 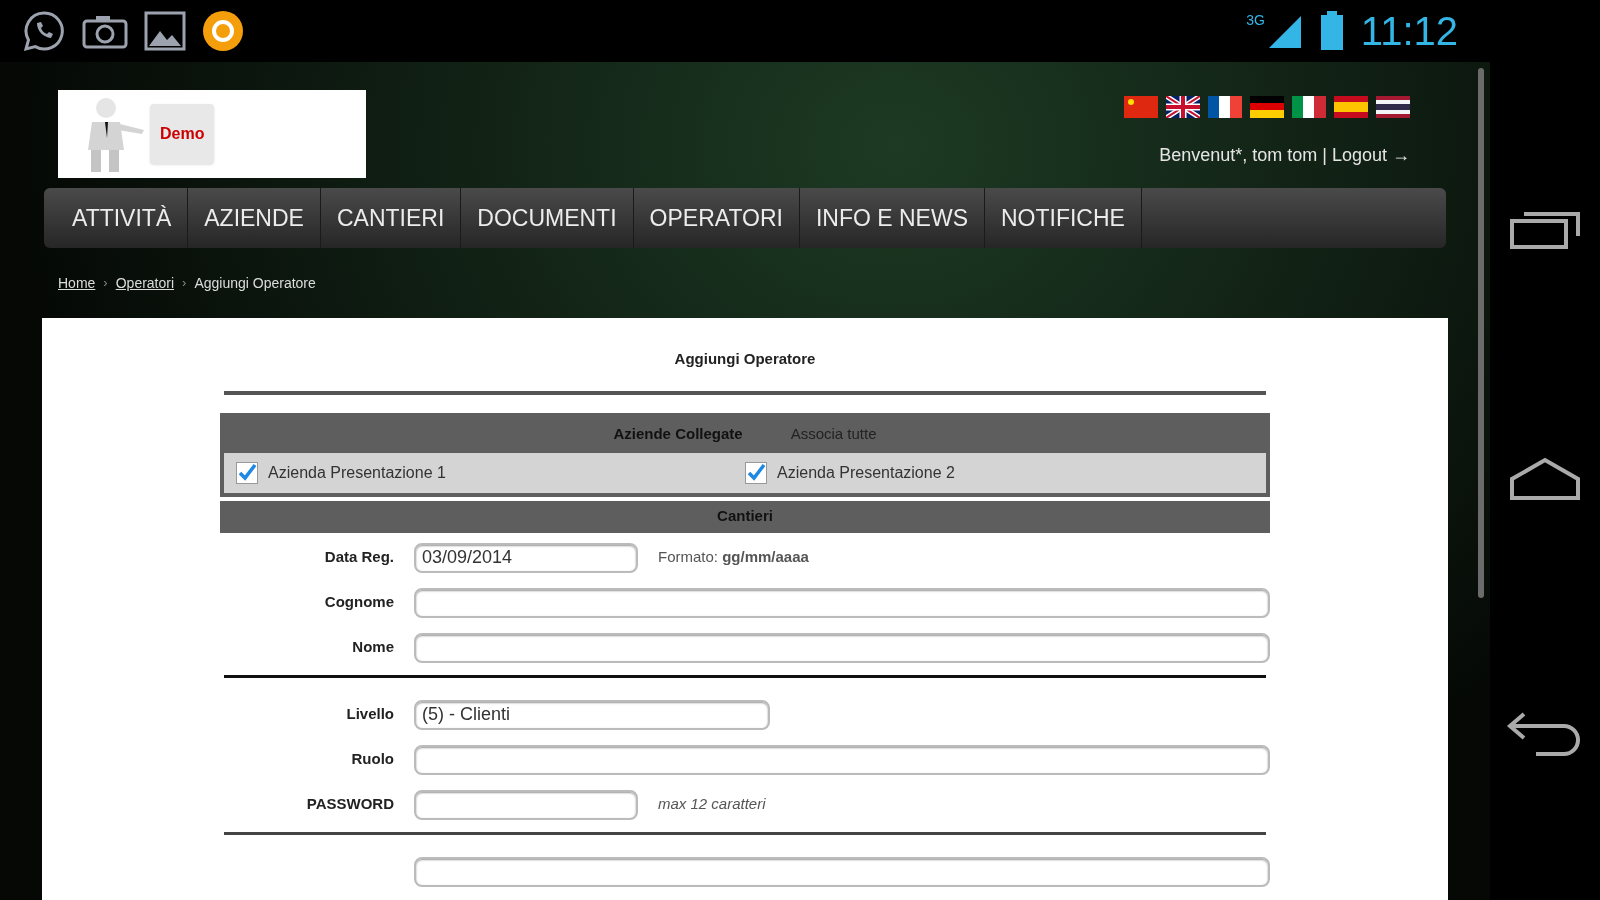 What do you see at coordinates (1401, 155) in the screenshot?
I see `arrow-icon: →` at bounding box center [1401, 155].